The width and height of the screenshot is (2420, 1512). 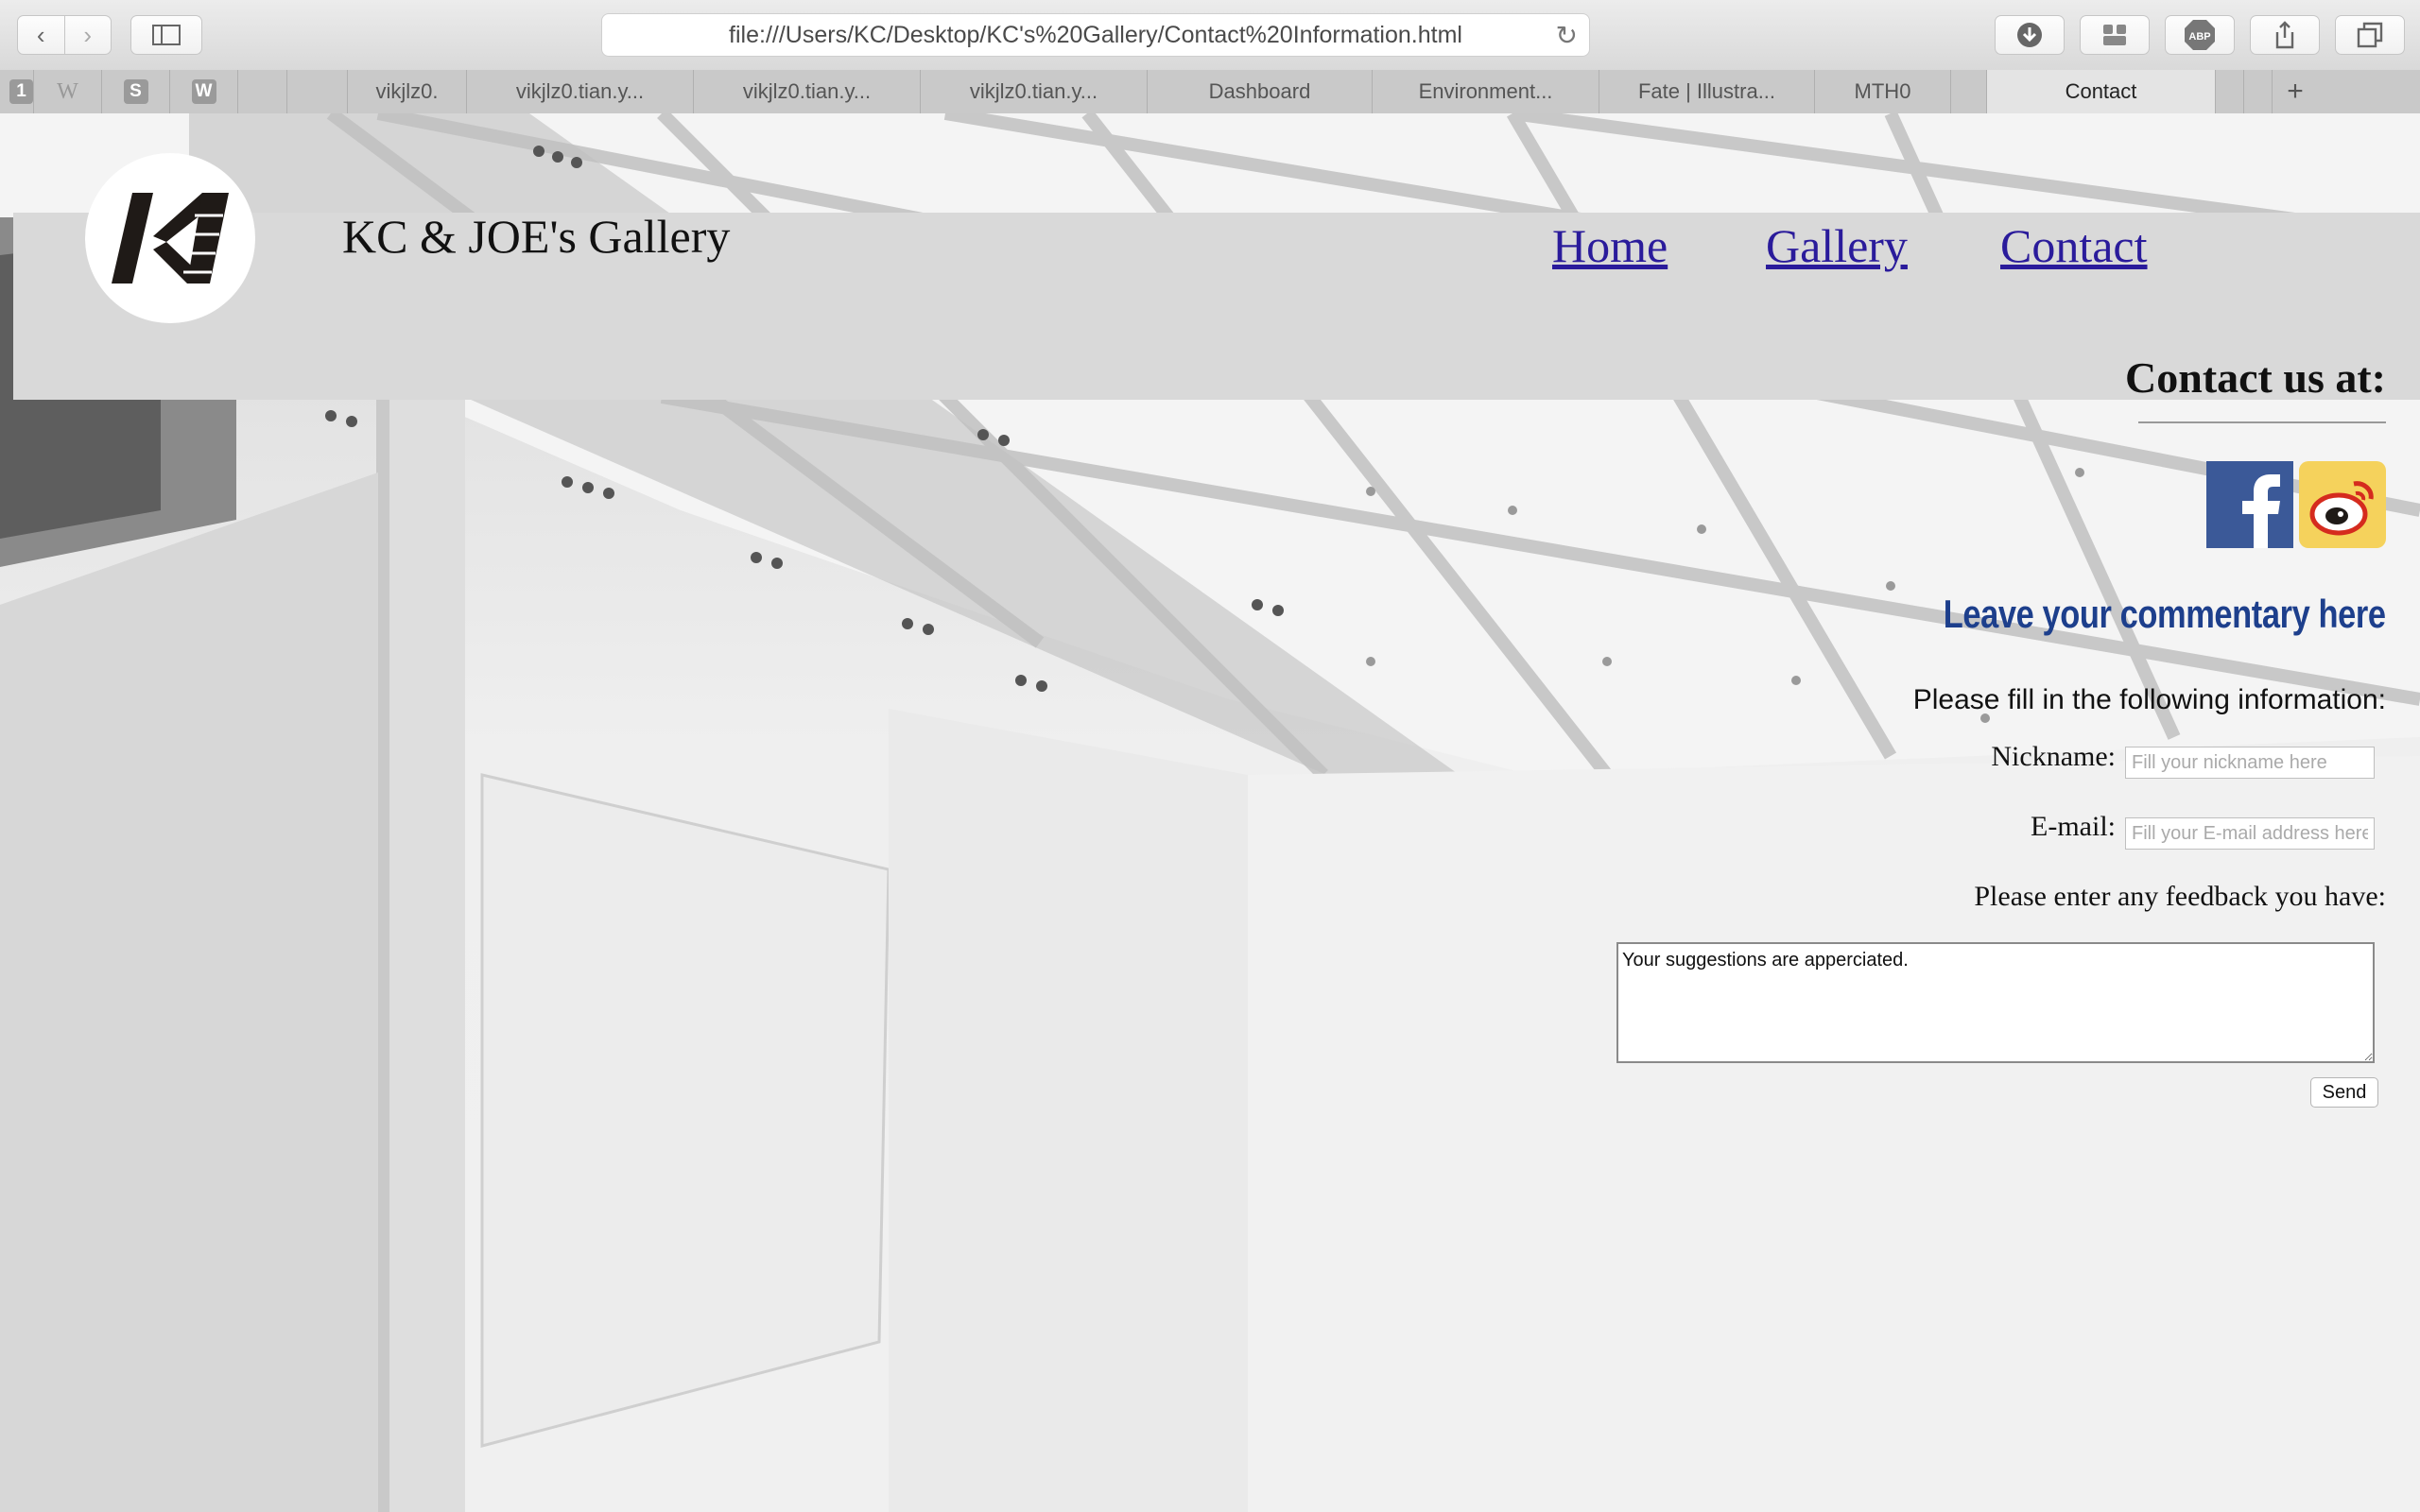 I want to click on forward-icon: ›, so click(x=87, y=35).